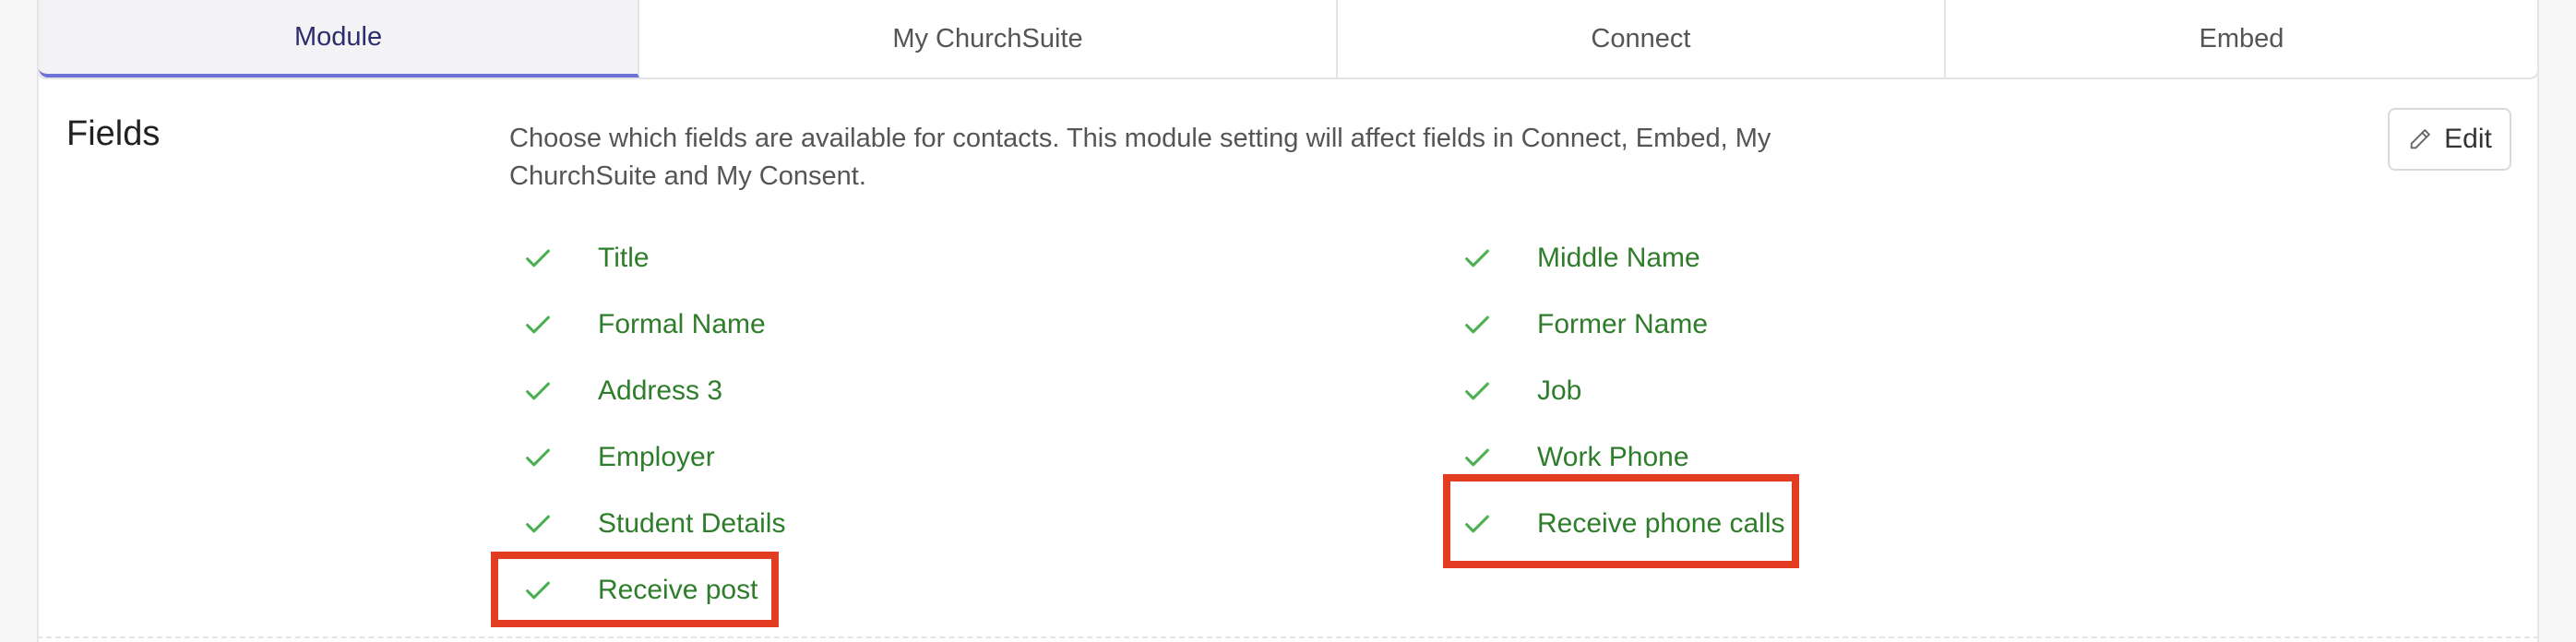  I want to click on field-student-details: Student Details, so click(654, 524).